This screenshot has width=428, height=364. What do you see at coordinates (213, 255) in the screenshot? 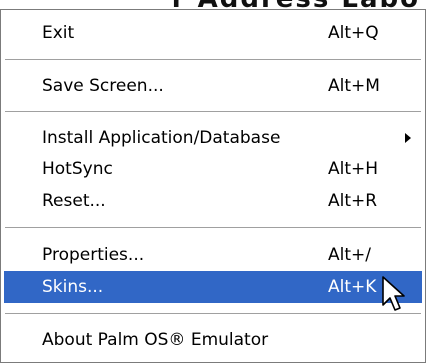
I see `menu-item-properties: Properties... Alt+/` at bounding box center [213, 255].